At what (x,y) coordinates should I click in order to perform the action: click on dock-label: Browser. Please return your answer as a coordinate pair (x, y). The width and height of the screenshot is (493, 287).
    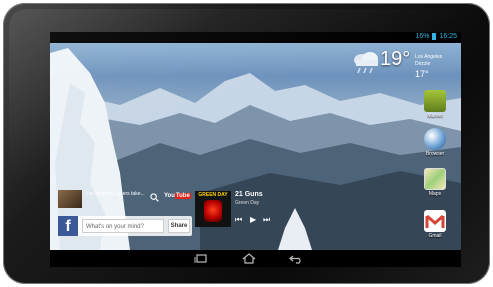
    Looking at the image, I should click on (435, 154).